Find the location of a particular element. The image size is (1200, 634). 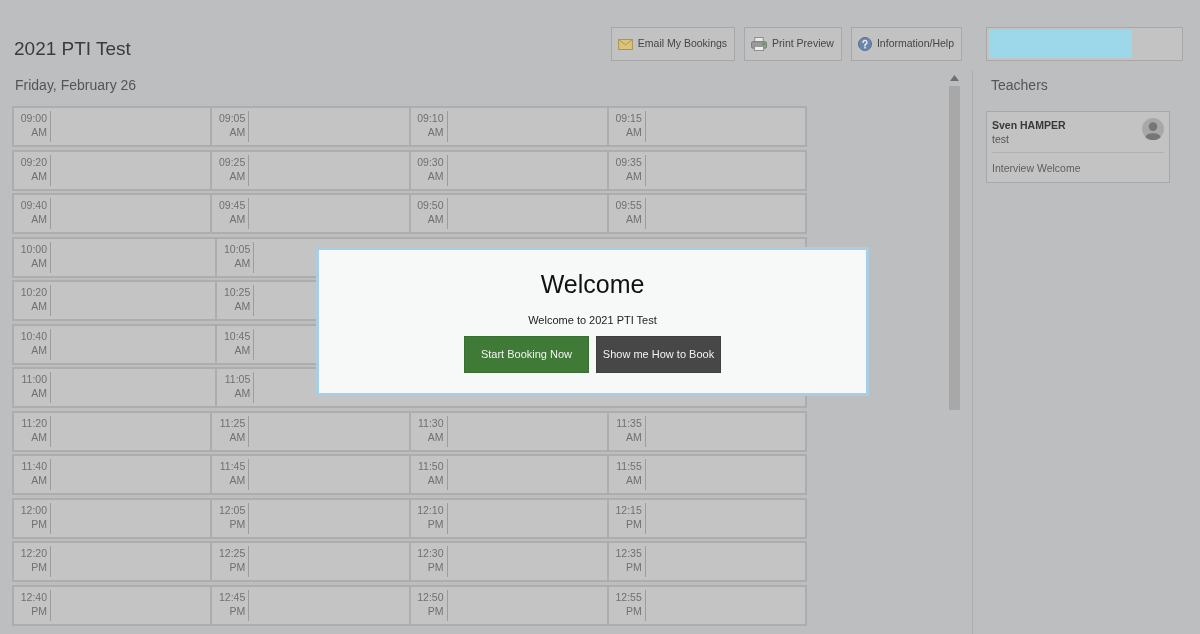

teacher-card: Sven HAMPER test Interview Welcome is located at coordinates (1078, 147).